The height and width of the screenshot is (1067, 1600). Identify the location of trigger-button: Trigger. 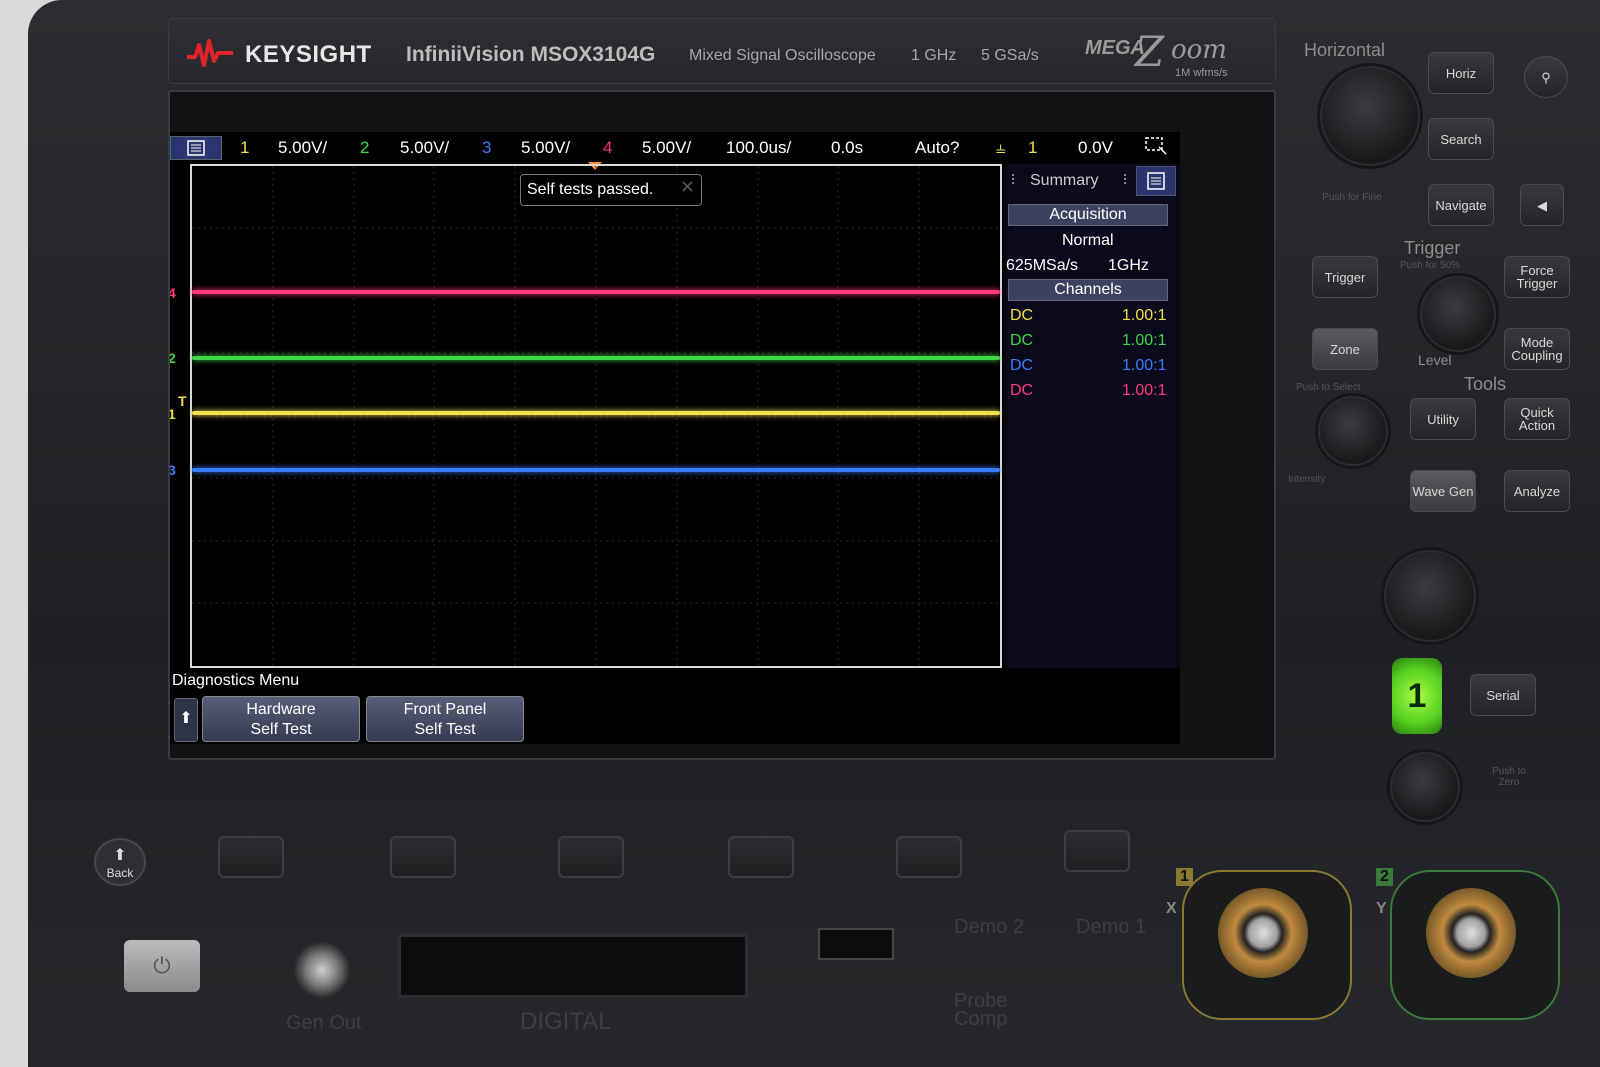
(1345, 277).